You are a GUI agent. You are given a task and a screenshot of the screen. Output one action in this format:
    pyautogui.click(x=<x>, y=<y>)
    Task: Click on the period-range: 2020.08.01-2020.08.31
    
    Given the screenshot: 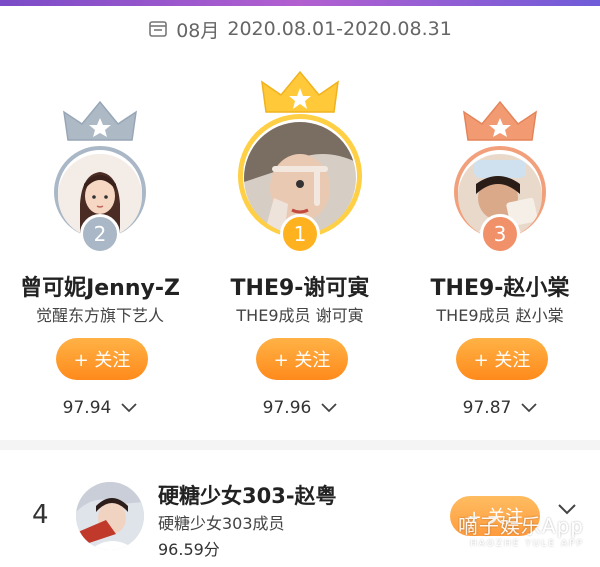 What is the action you would take?
    pyautogui.click(x=339, y=29)
    